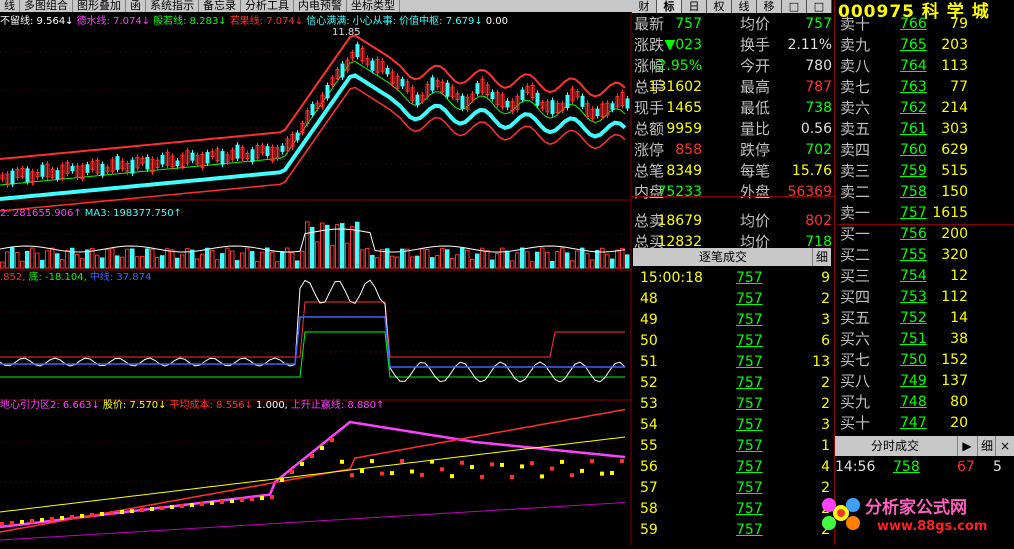 This screenshot has width=1014, height=549. I want to click on order-price: 761, so click(913, 129).